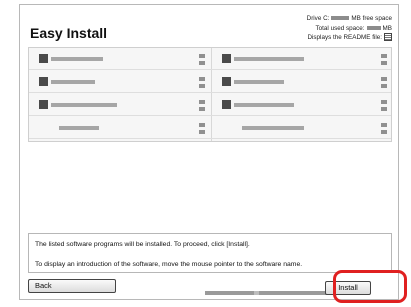 The width and height of the screenshot is (411, 307). What do you see at coordinates (387, 28) in the screenshot?
I see `used-unit: MB` at bounding box center [387, 28].